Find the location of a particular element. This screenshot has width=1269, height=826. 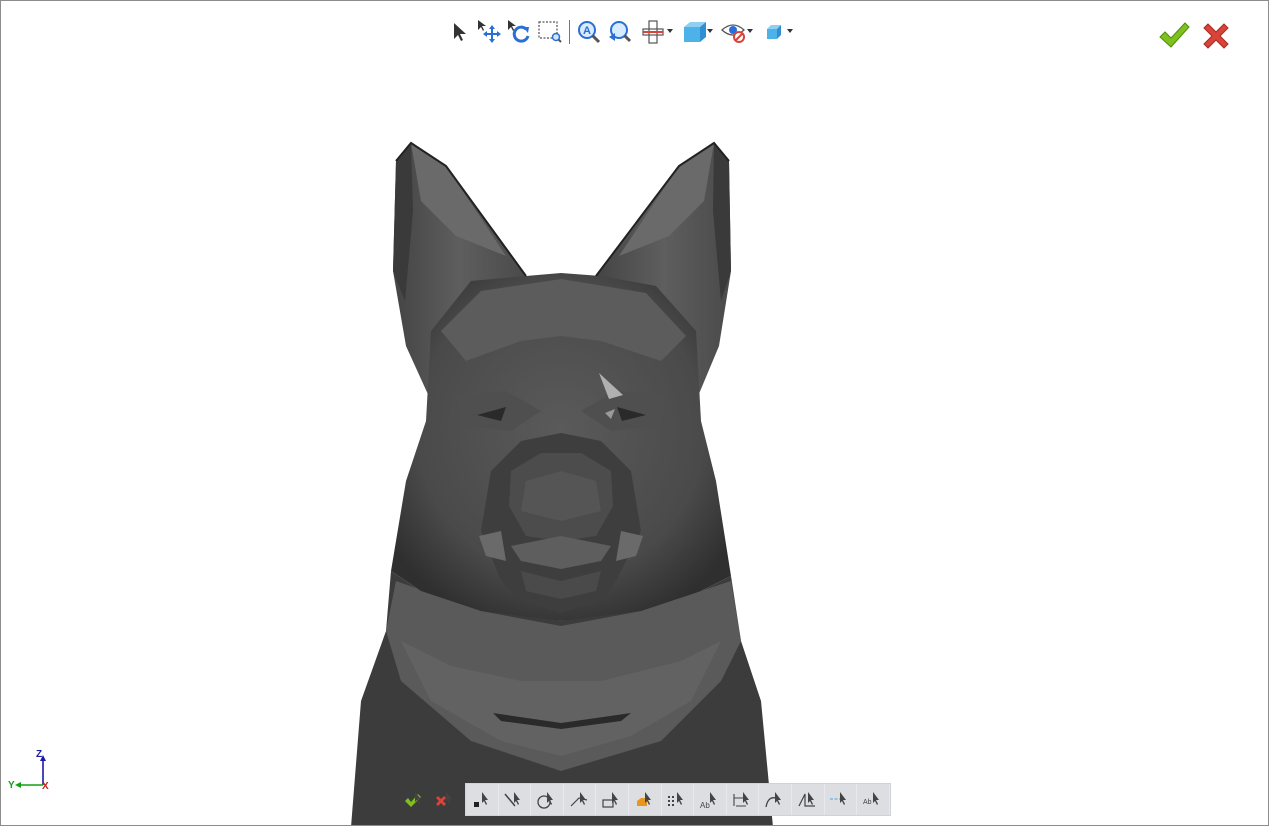

selection-toolbar: Ab Ab is located at coordinates (644, 799).